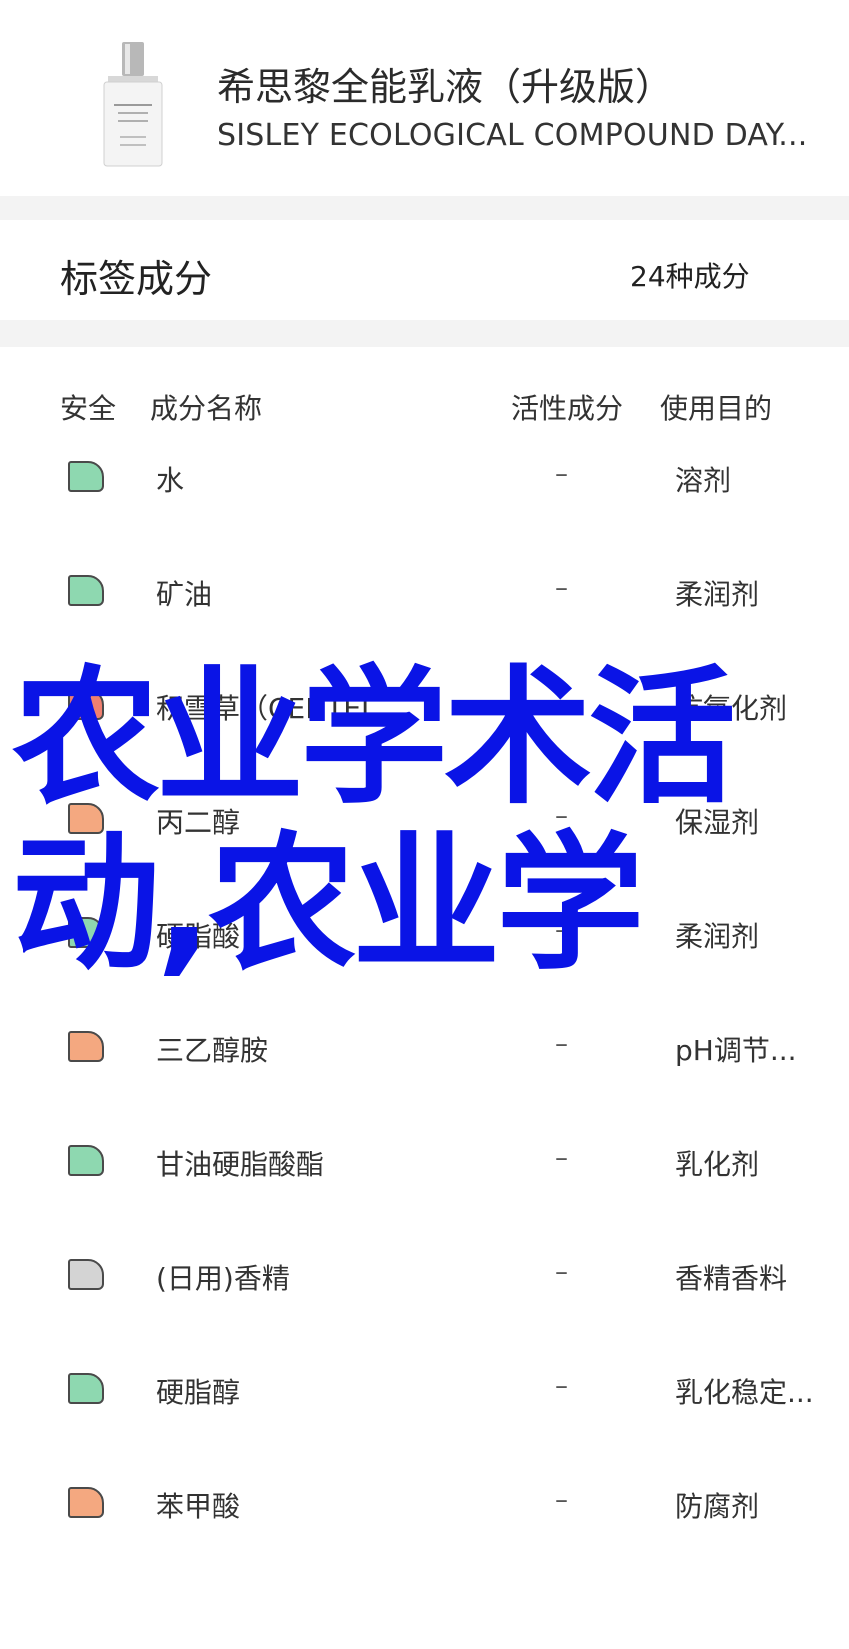 The width and height of the screenshot is (849, 1649). I want to click on tag-section-header: 标签成分 24种成分, so click(424, 270).